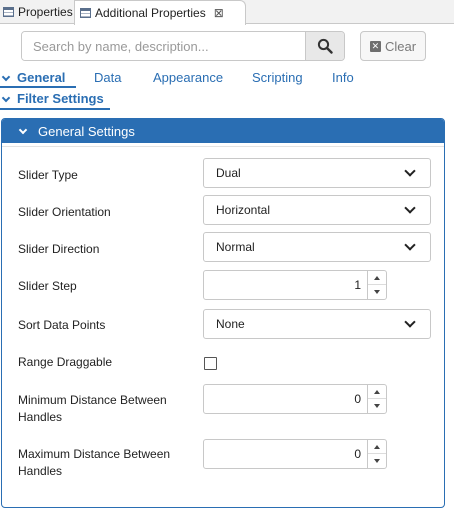 The image size is (454, 511). I want to click on view-tab-strip: Properties Additional Properties ⊠, so click(227, 12).